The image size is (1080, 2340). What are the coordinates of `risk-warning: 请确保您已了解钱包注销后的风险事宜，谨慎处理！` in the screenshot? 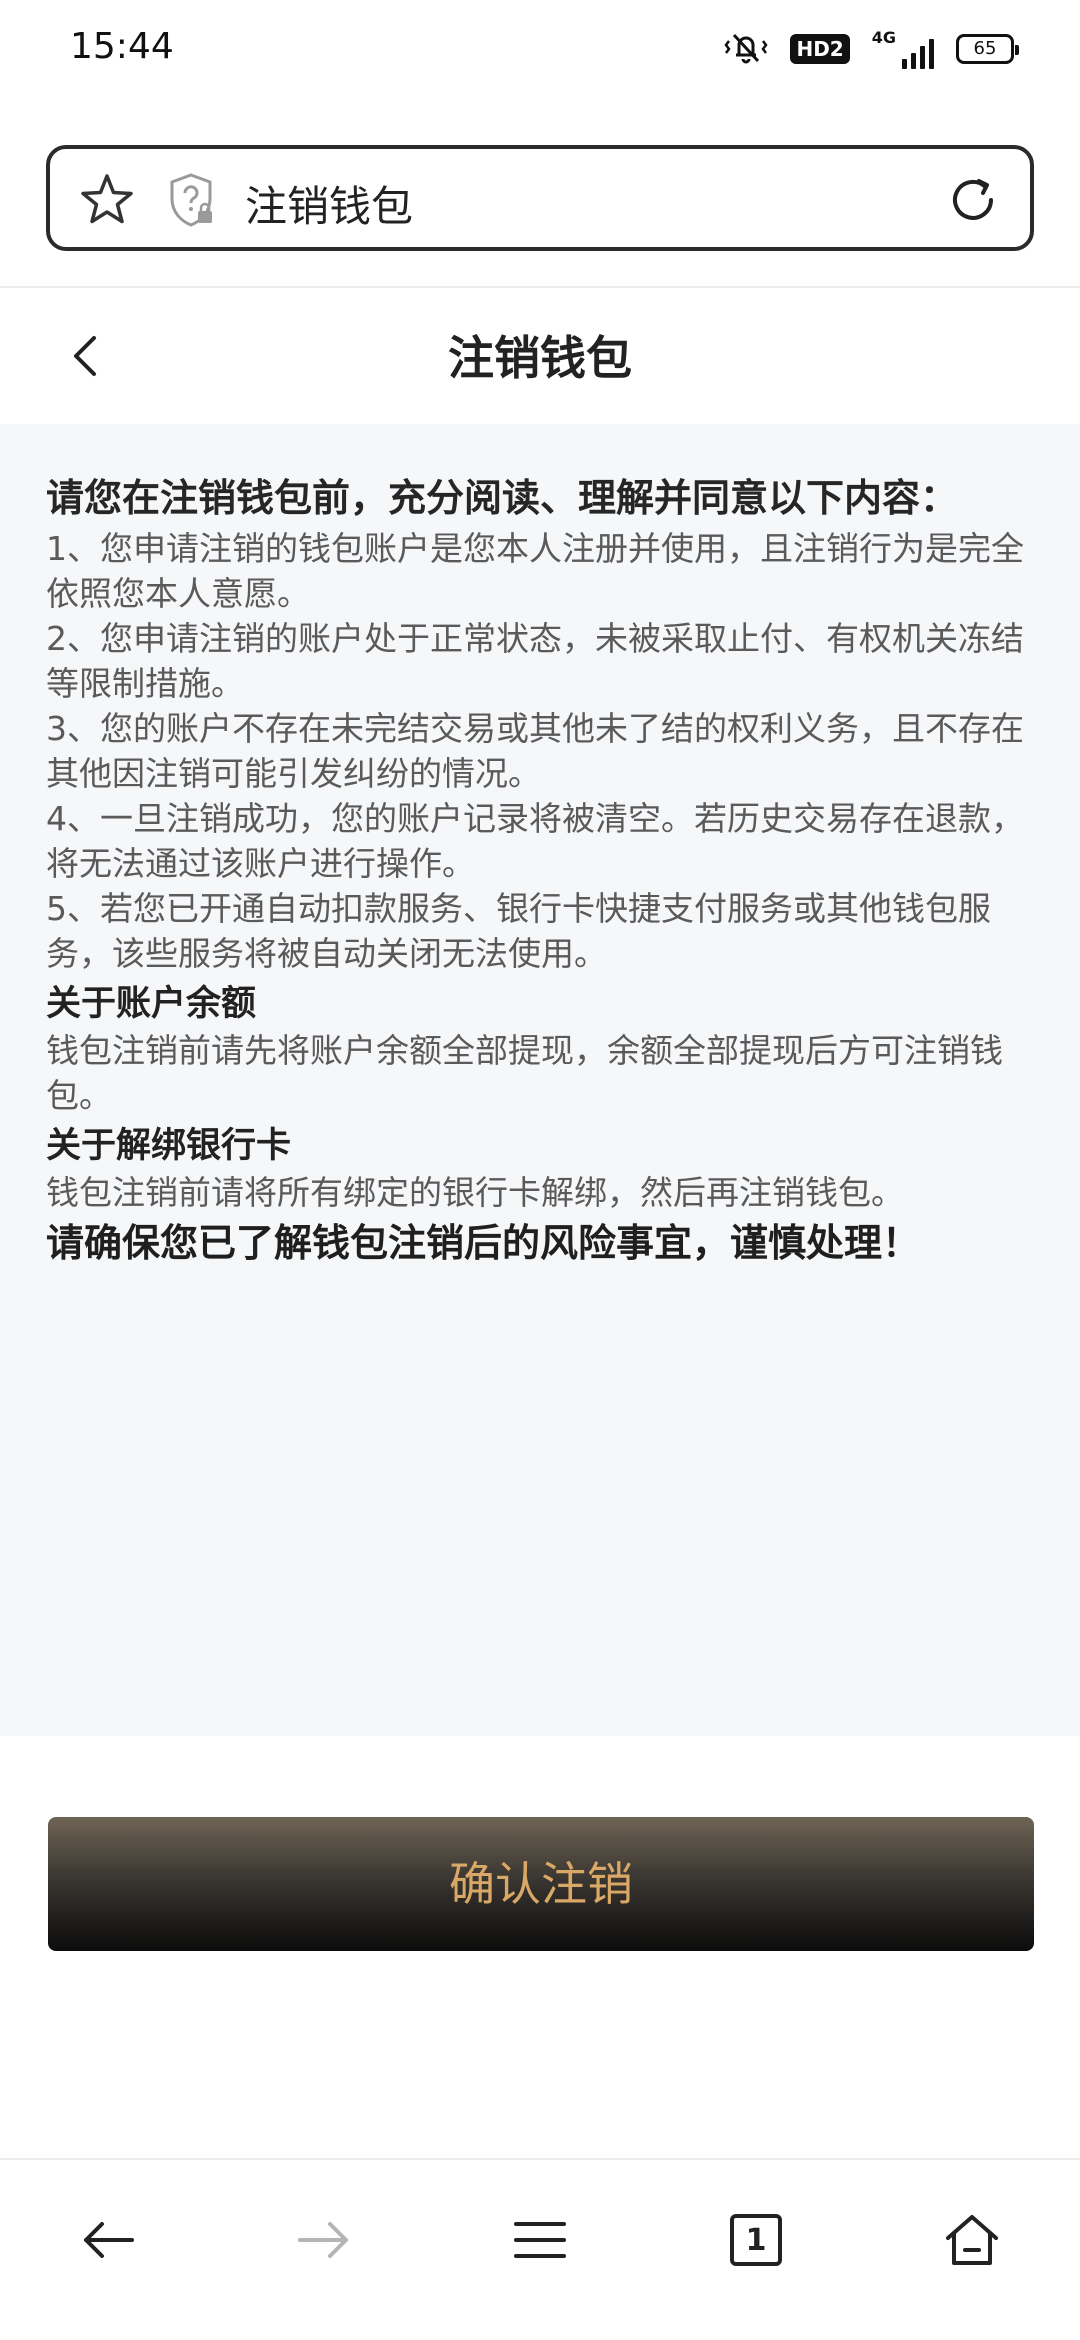 It's located at (483, 1243).